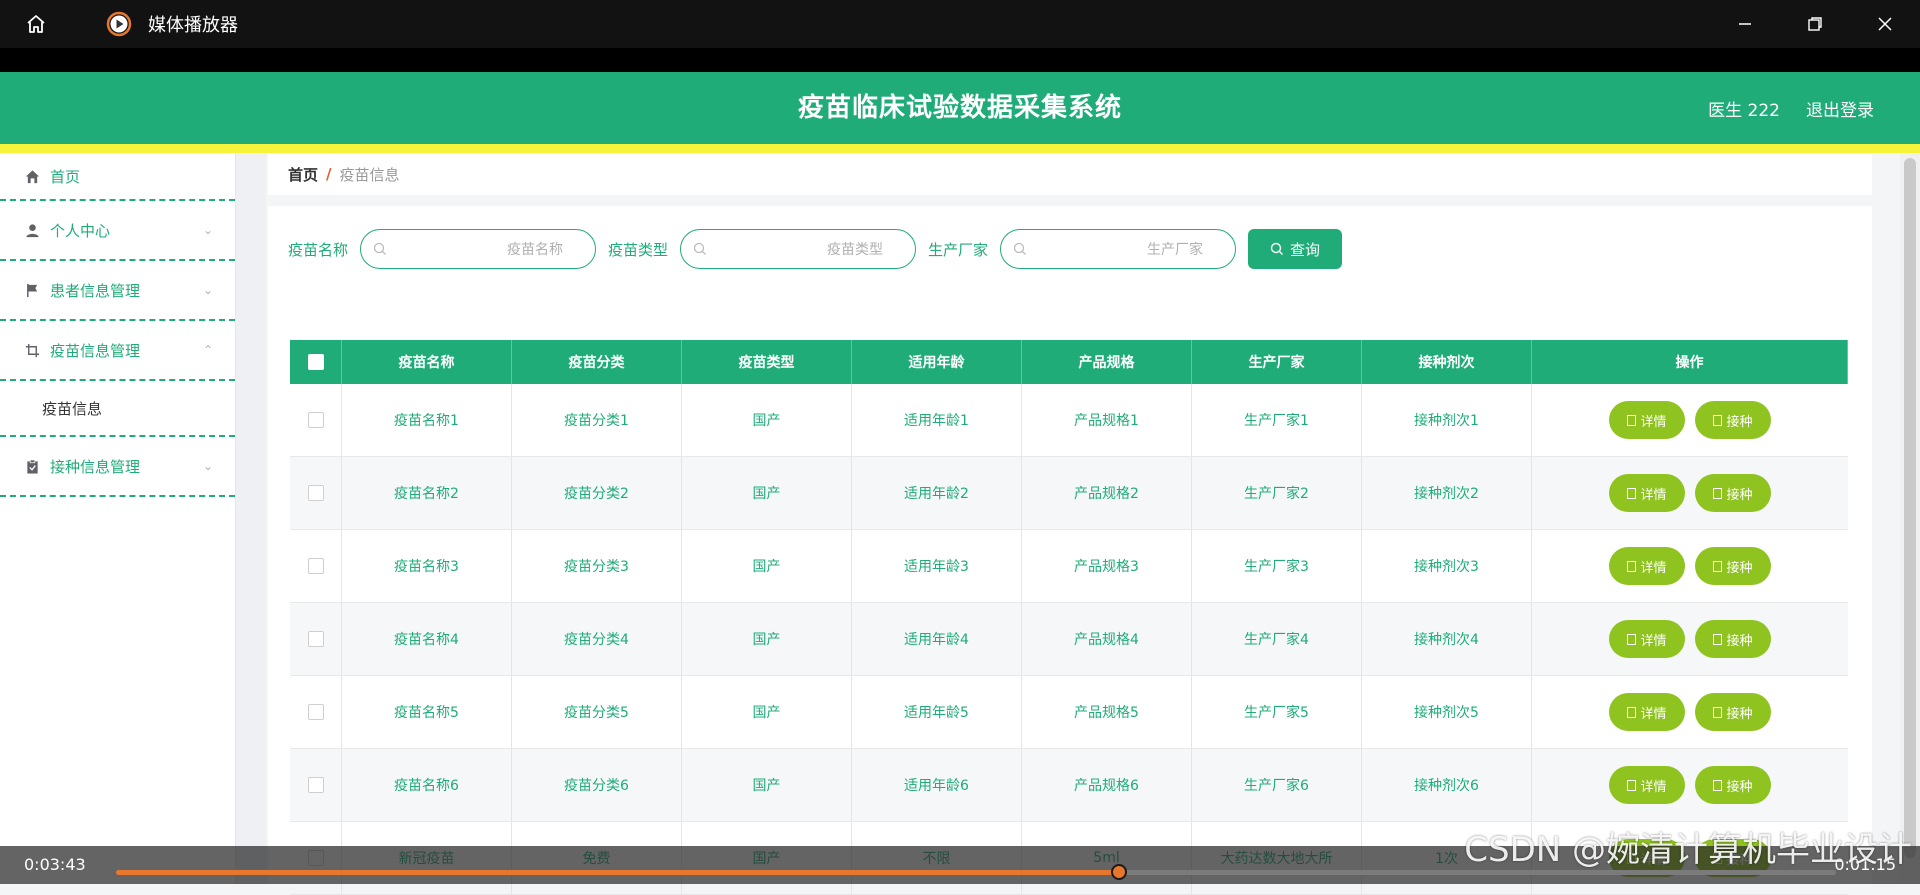 The image size is (1920, 895). What do you see at coordinates (958, 249) in the screenshot?
I see `maker-label: 生产厂家` at bounding box center [958, 249].